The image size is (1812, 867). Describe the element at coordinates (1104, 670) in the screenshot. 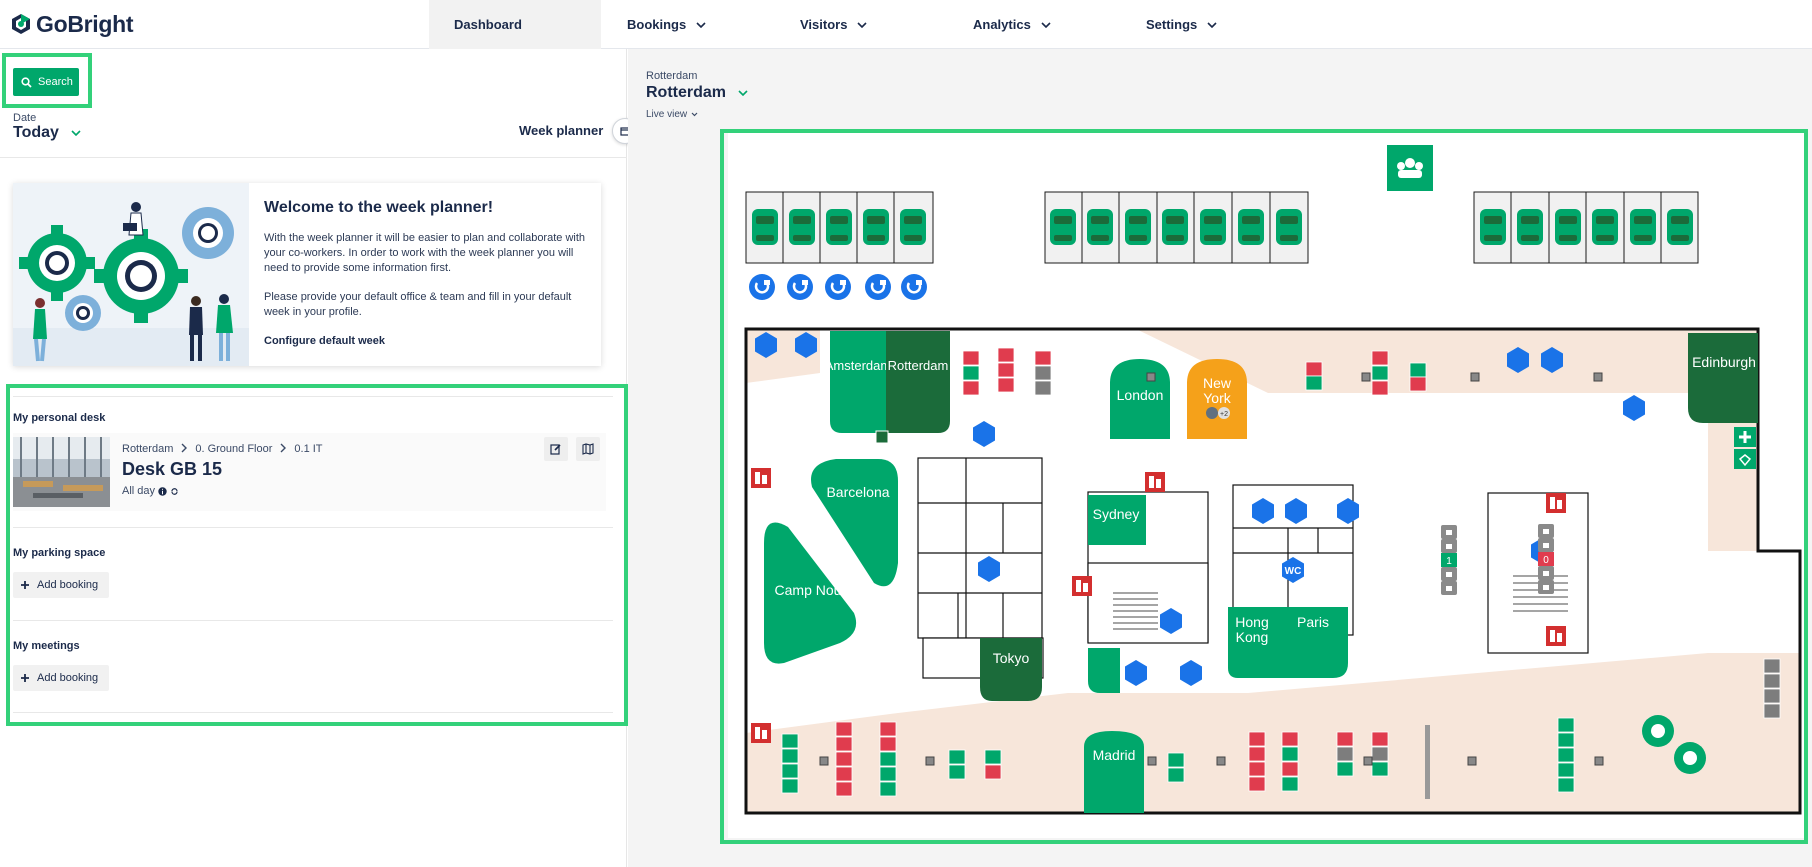

I see `room-green-small` at that location.